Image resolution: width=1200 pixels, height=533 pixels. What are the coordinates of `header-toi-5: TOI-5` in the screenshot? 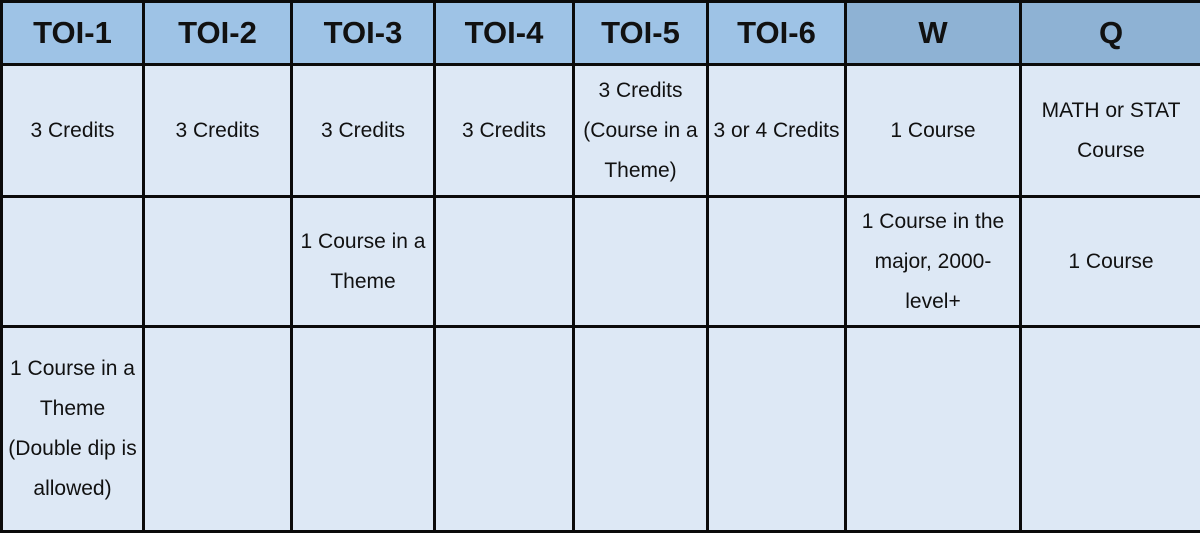 It's located at (640, 33).